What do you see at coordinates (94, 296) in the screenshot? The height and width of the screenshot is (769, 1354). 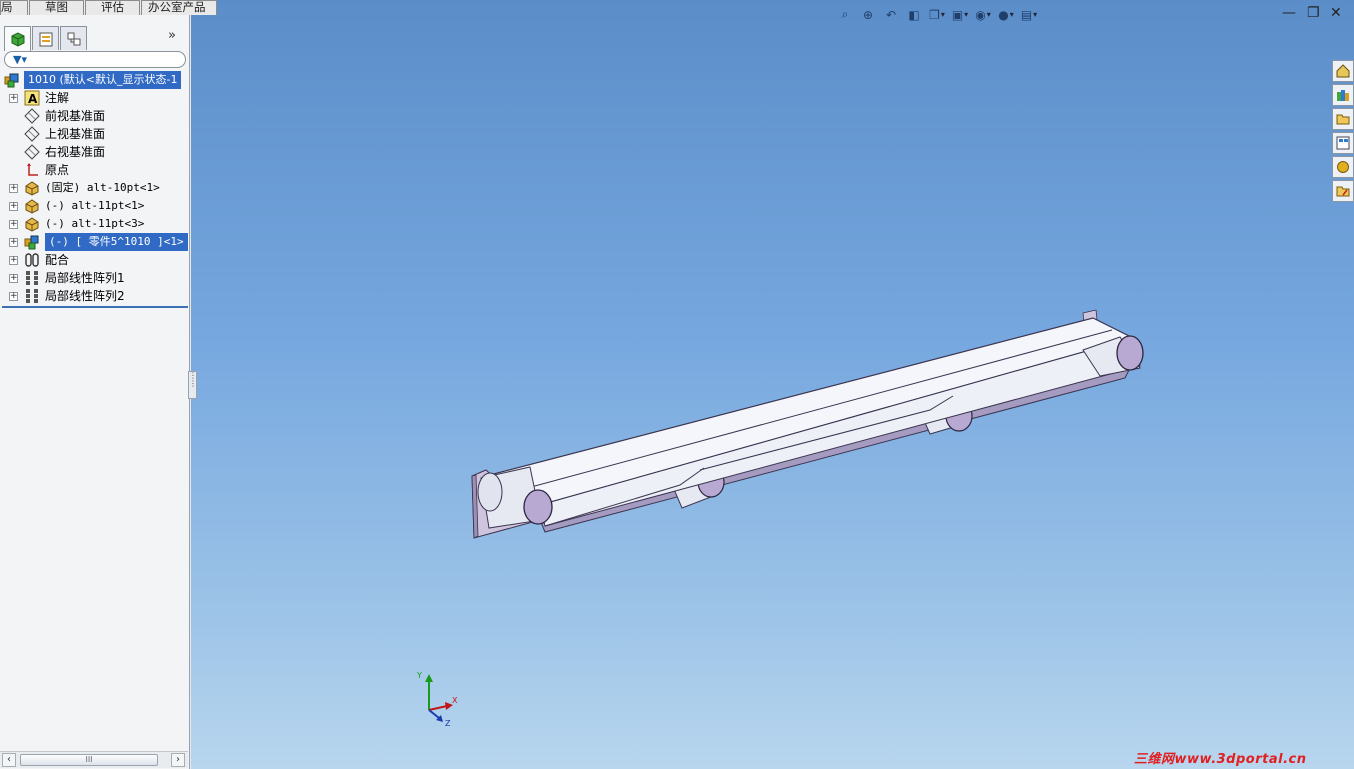 I see `tree-item-local-pattern-2: + 局部线性阵列2` at bounding box center [94, 296].